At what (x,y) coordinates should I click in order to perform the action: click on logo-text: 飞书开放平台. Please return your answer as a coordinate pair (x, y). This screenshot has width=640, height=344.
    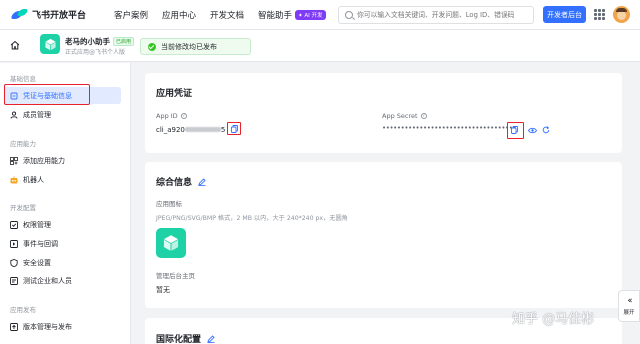
    Looking at the image, I should click on (59, 16).